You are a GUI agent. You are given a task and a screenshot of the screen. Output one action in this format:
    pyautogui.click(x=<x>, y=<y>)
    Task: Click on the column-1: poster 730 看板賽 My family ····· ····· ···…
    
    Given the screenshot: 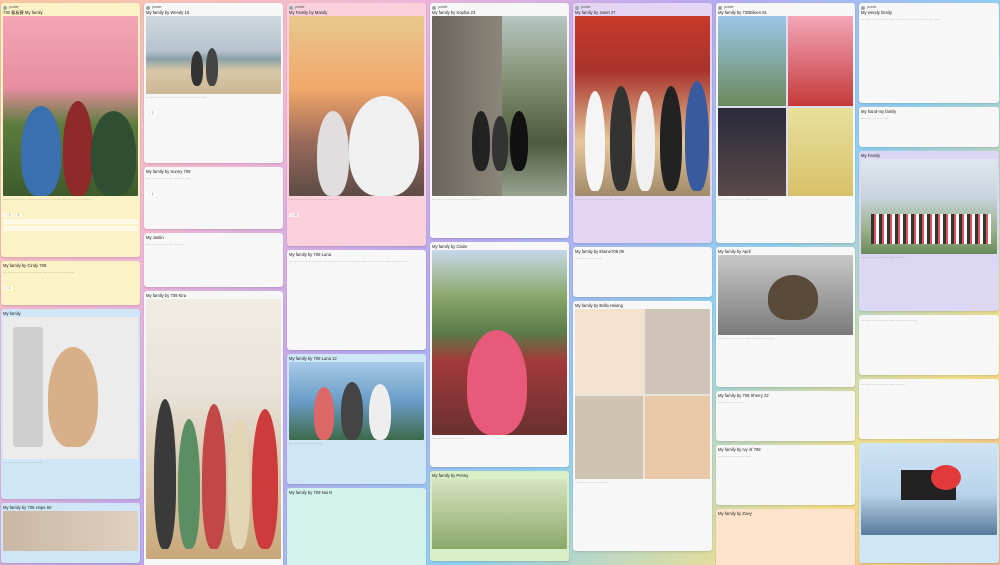 What is the action you would take?
    pyautogui.click(x=70, y=282)
    